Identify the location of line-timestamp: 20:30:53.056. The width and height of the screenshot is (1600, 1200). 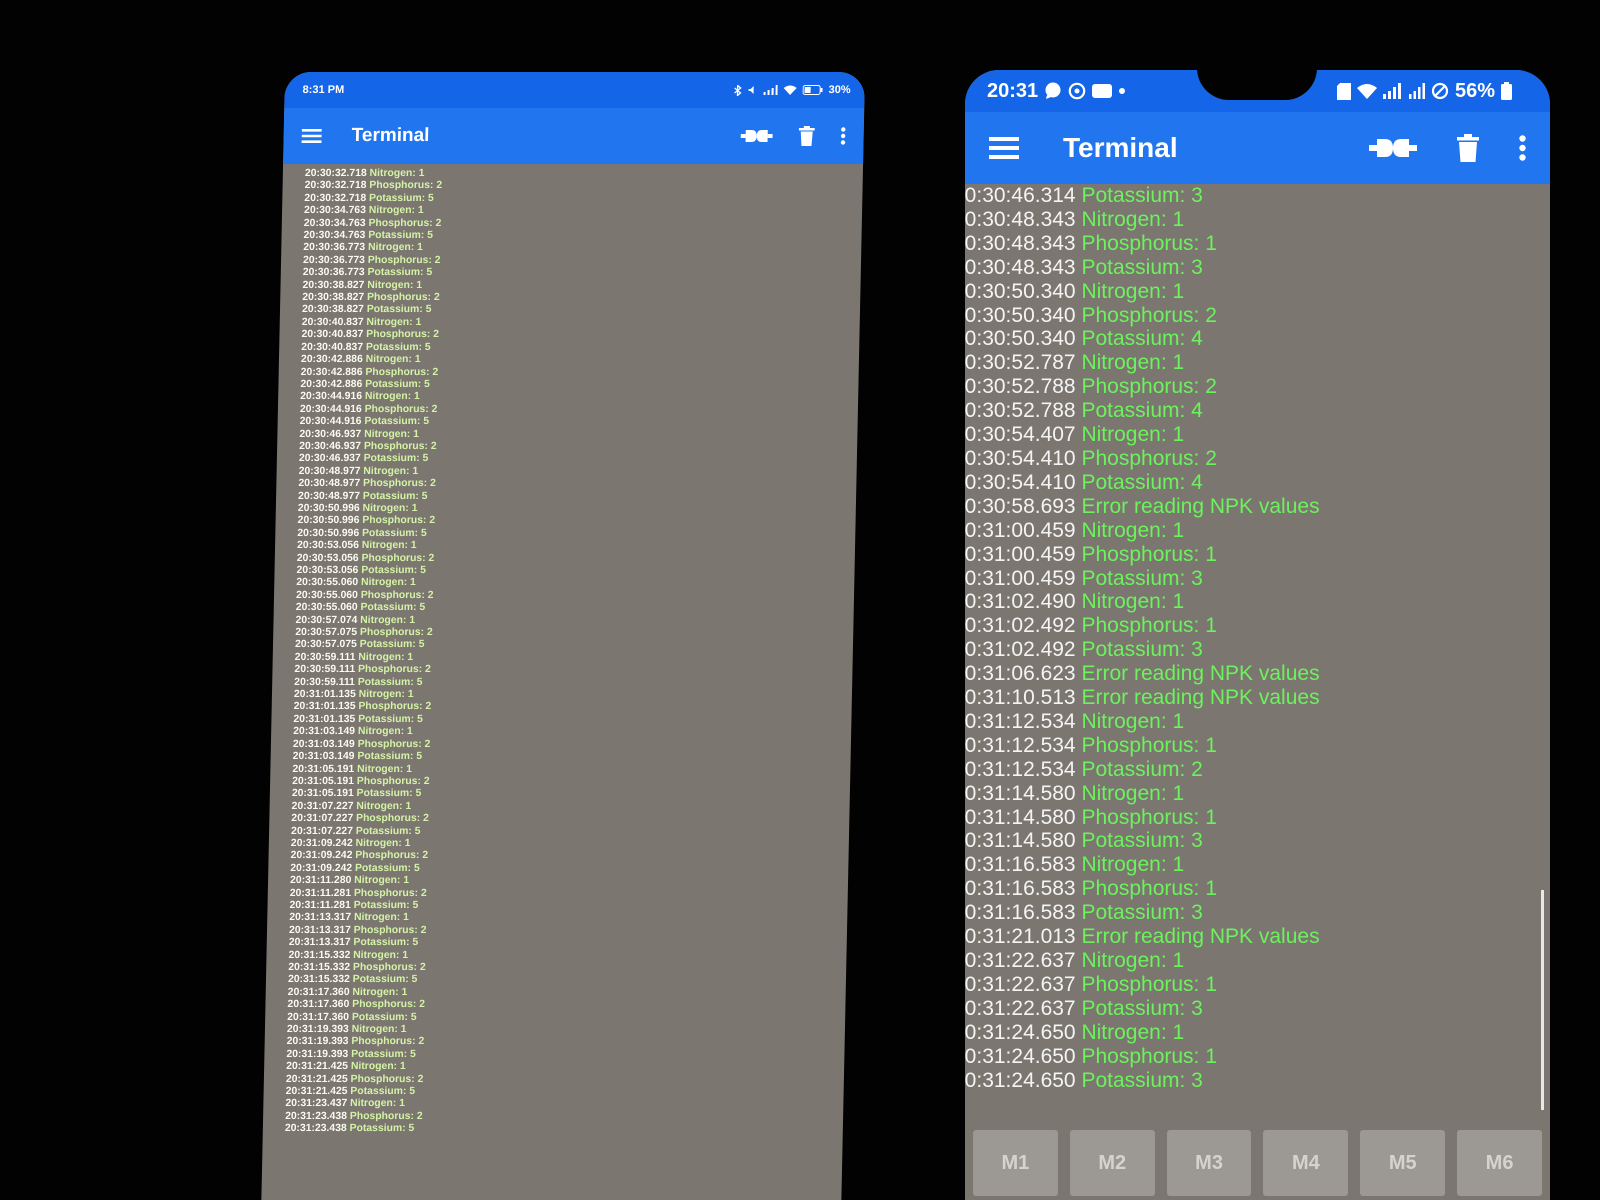
(328, 546).